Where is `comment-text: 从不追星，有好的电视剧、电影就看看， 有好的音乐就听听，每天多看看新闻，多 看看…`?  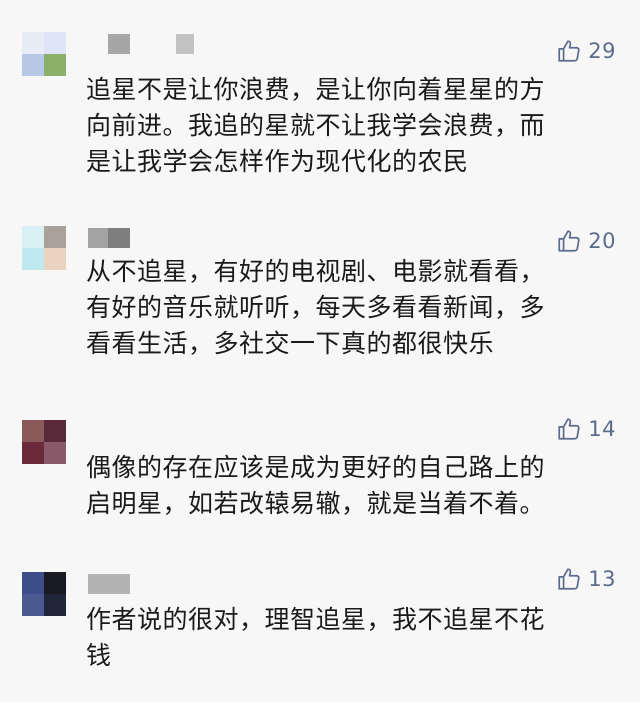 comment-text: 从不追星，有好的电视剧、电影就看看， 有好的音乐就听听，每天多看看新闻，多 看看… is located at coordinates (316, 307).